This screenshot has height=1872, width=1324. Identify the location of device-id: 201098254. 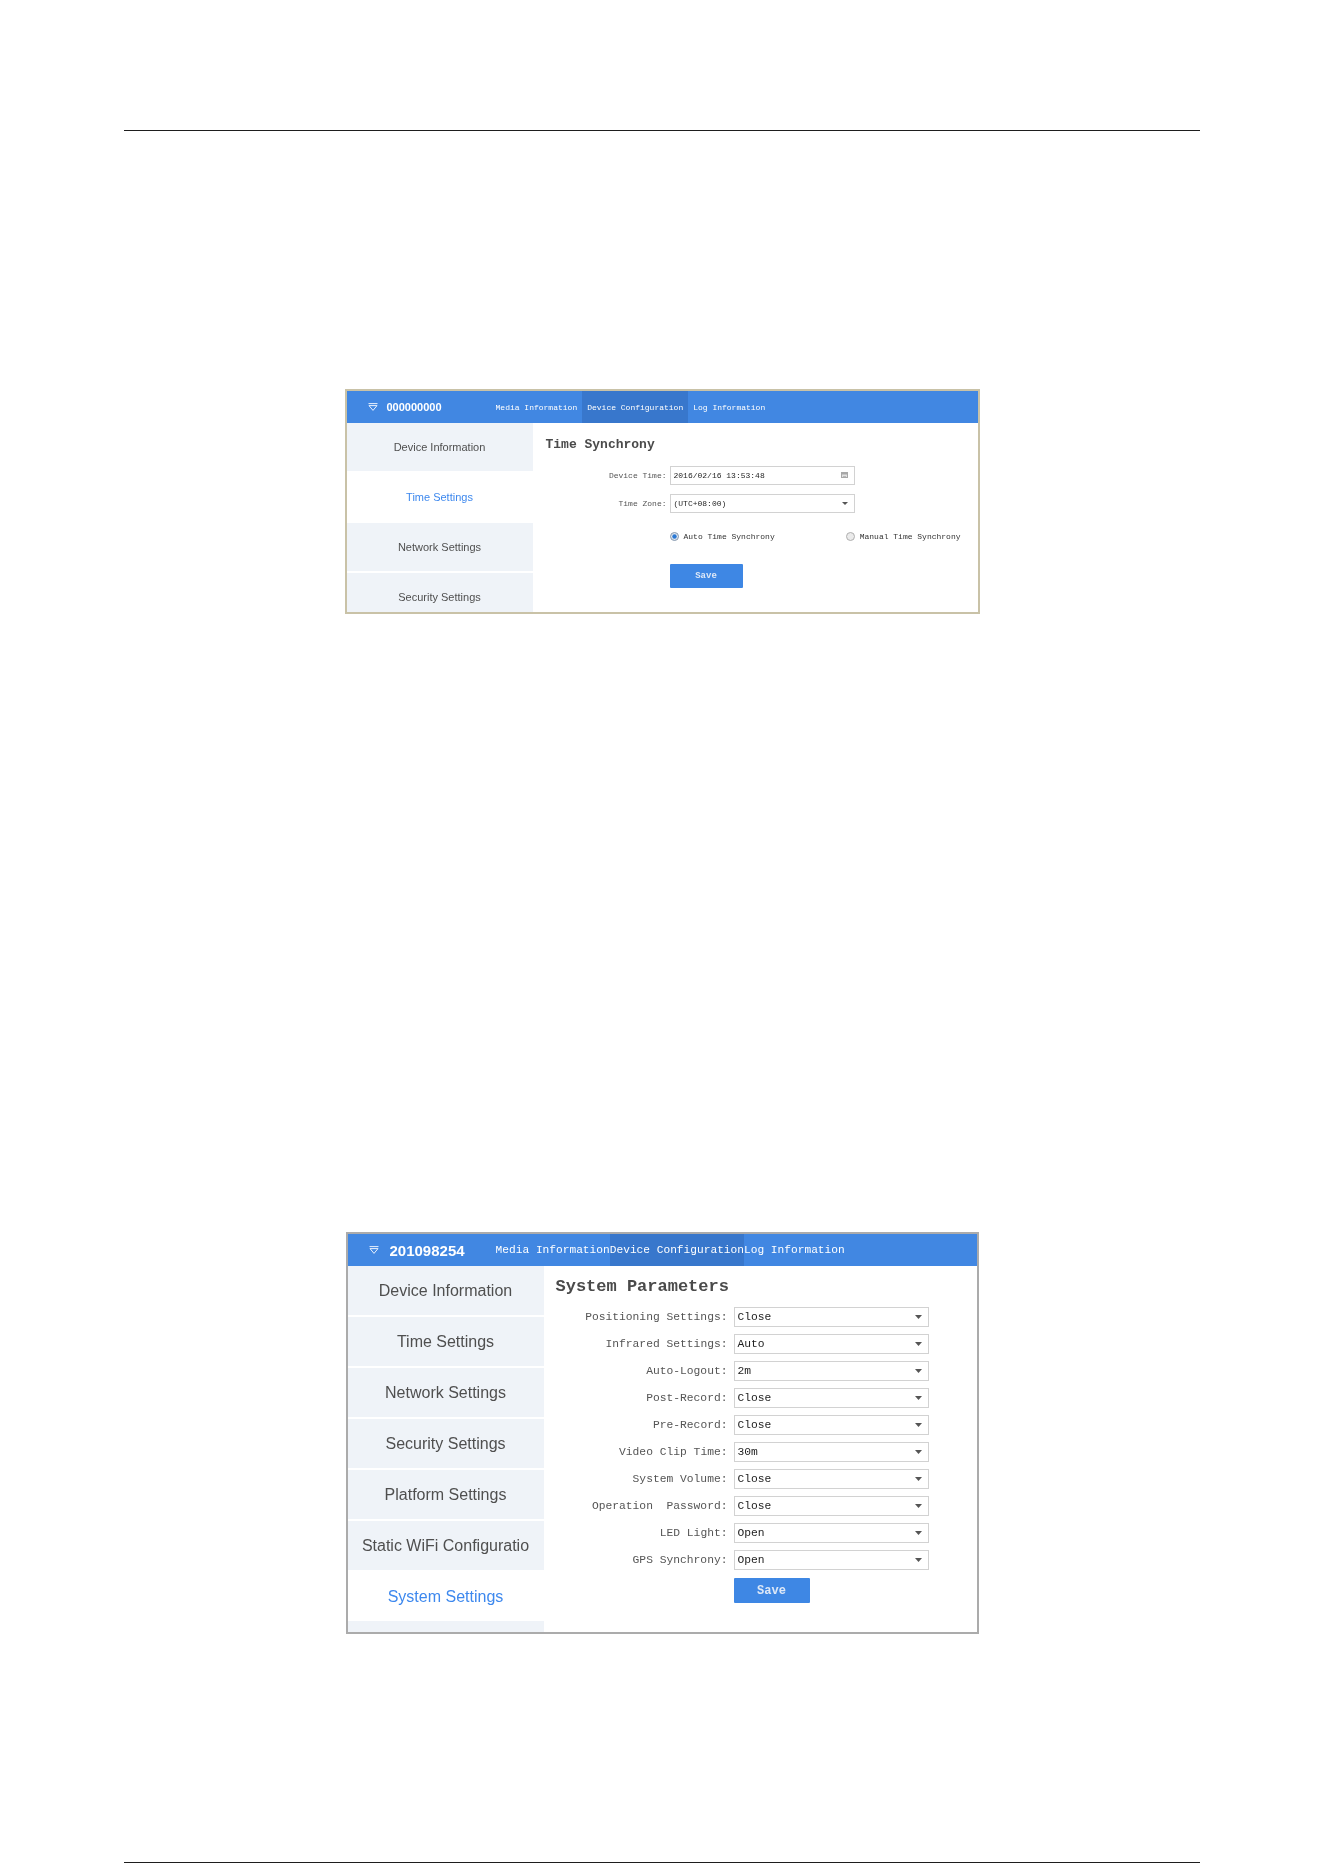
(427, 1250).